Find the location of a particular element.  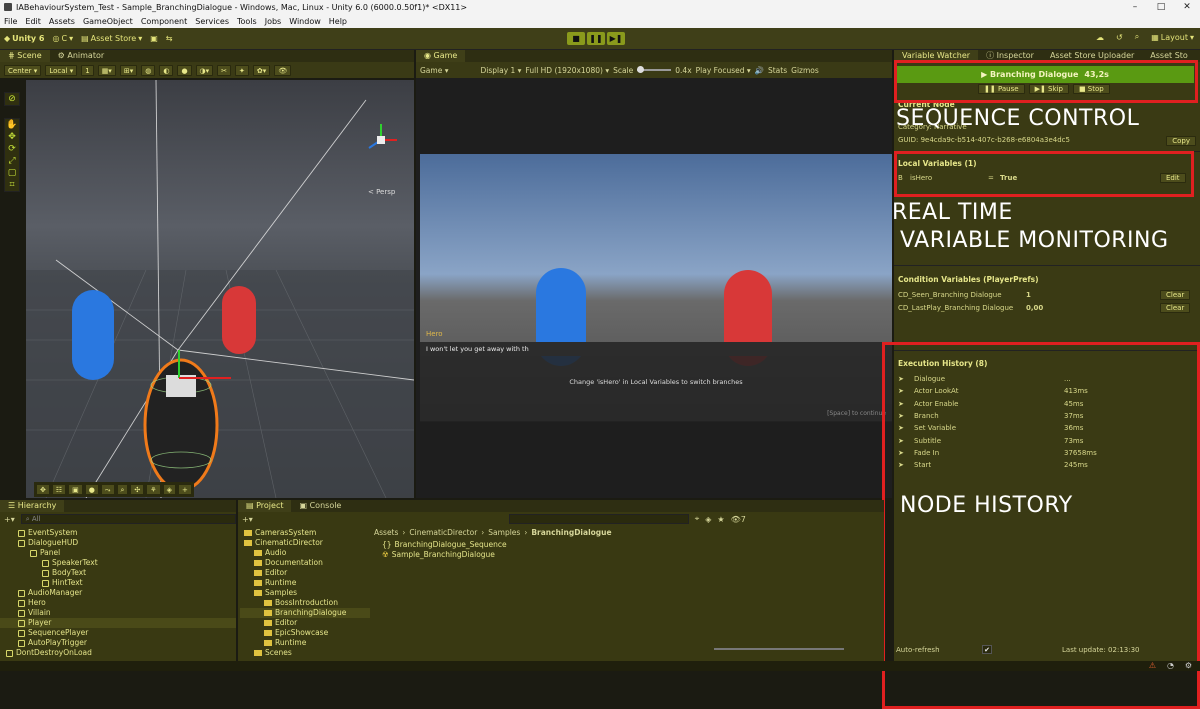

tab-game: ◉ Game is located at coordinates (441, 56).